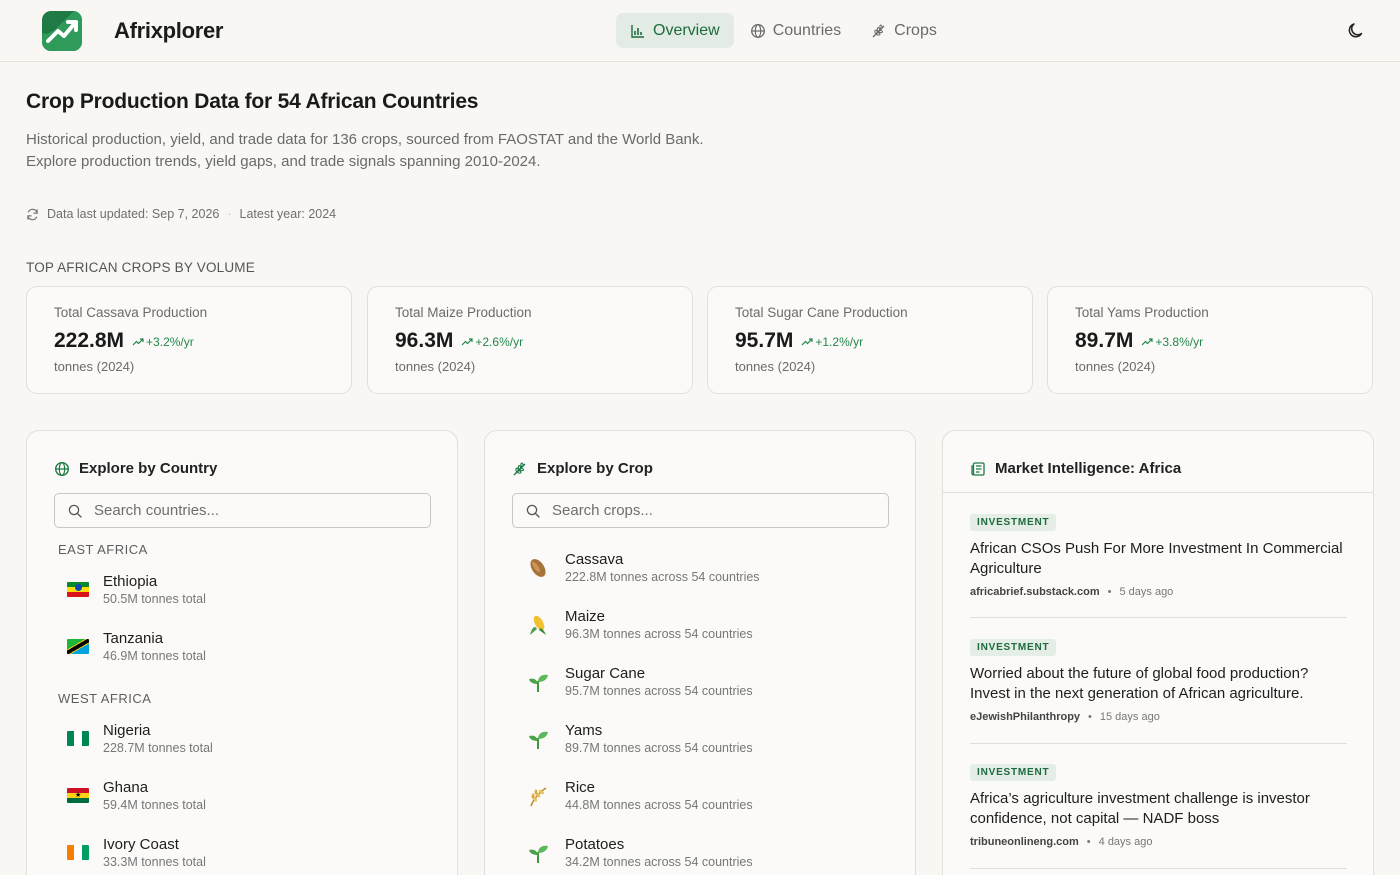 The height and width of the screenshot is (875, 1400). What do you see at coordinates (538, 625) in the screenshot?
I see `maize-icon` at bounding box center [538, 625].